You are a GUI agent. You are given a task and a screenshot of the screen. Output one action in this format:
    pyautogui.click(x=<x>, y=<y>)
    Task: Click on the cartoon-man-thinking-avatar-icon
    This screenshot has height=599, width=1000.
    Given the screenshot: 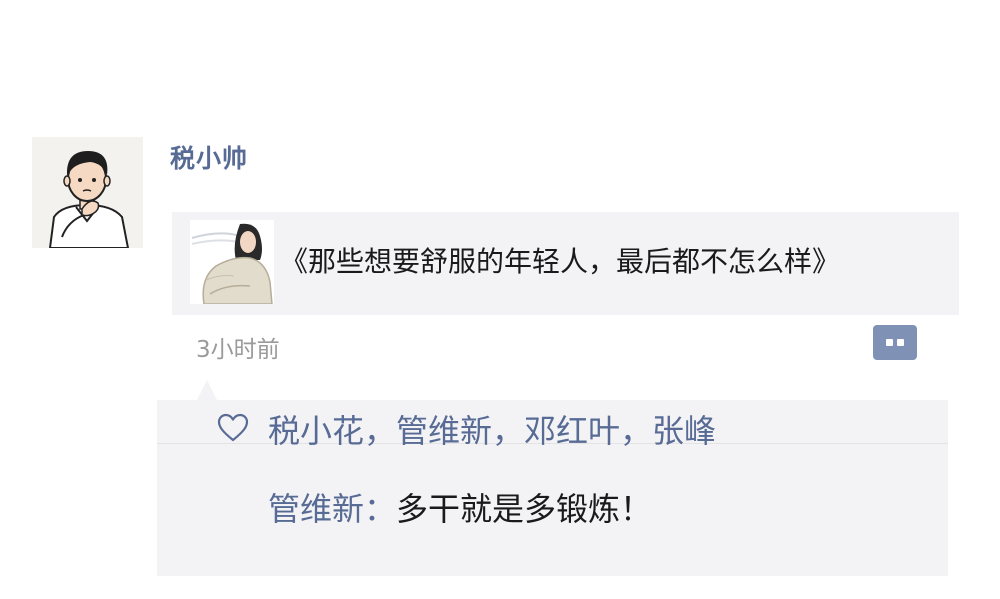 What is the action you would take?
    pyautogui.click(x=87, y=192)
    